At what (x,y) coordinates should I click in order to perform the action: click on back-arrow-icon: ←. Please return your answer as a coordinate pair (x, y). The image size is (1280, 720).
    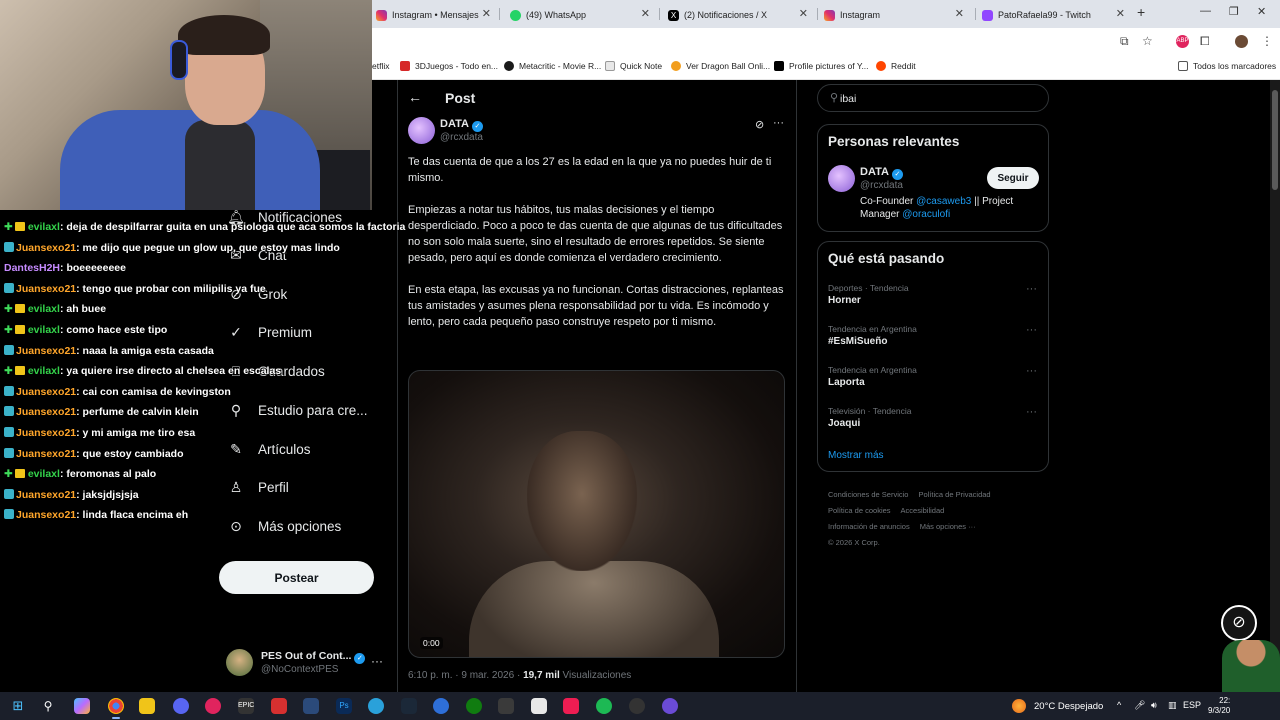
    Looking at the image, I should click on (415, 97).